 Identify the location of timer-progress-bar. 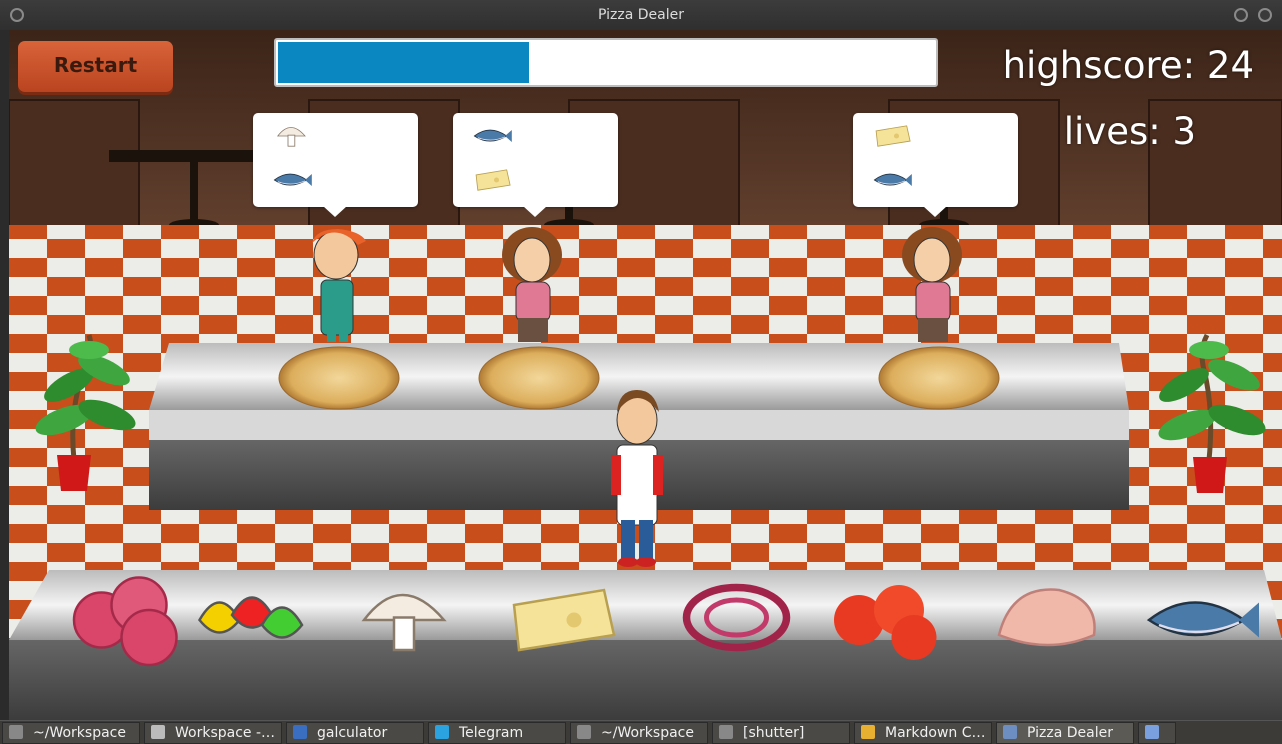
(606, 62).